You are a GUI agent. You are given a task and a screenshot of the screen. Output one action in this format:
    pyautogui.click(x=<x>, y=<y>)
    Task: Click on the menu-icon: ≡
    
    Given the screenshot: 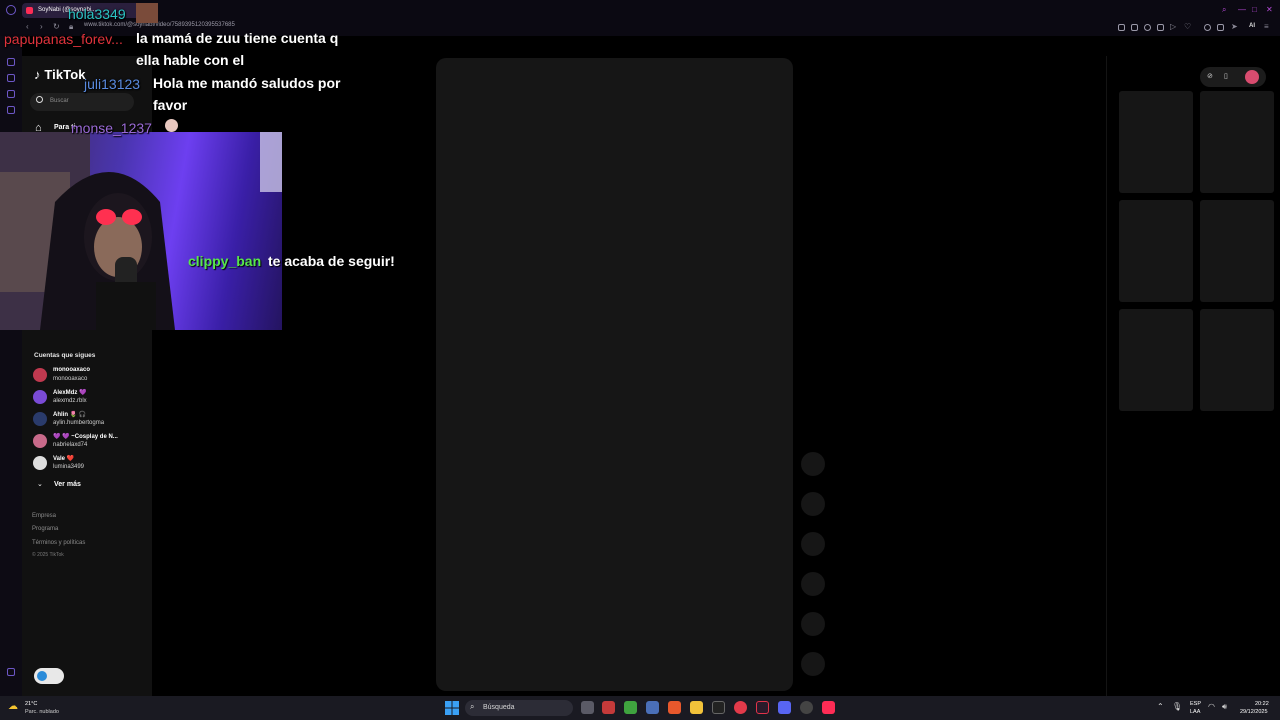 What is the action you would take?
    pyautogui.click(x=1266, y=26)
    